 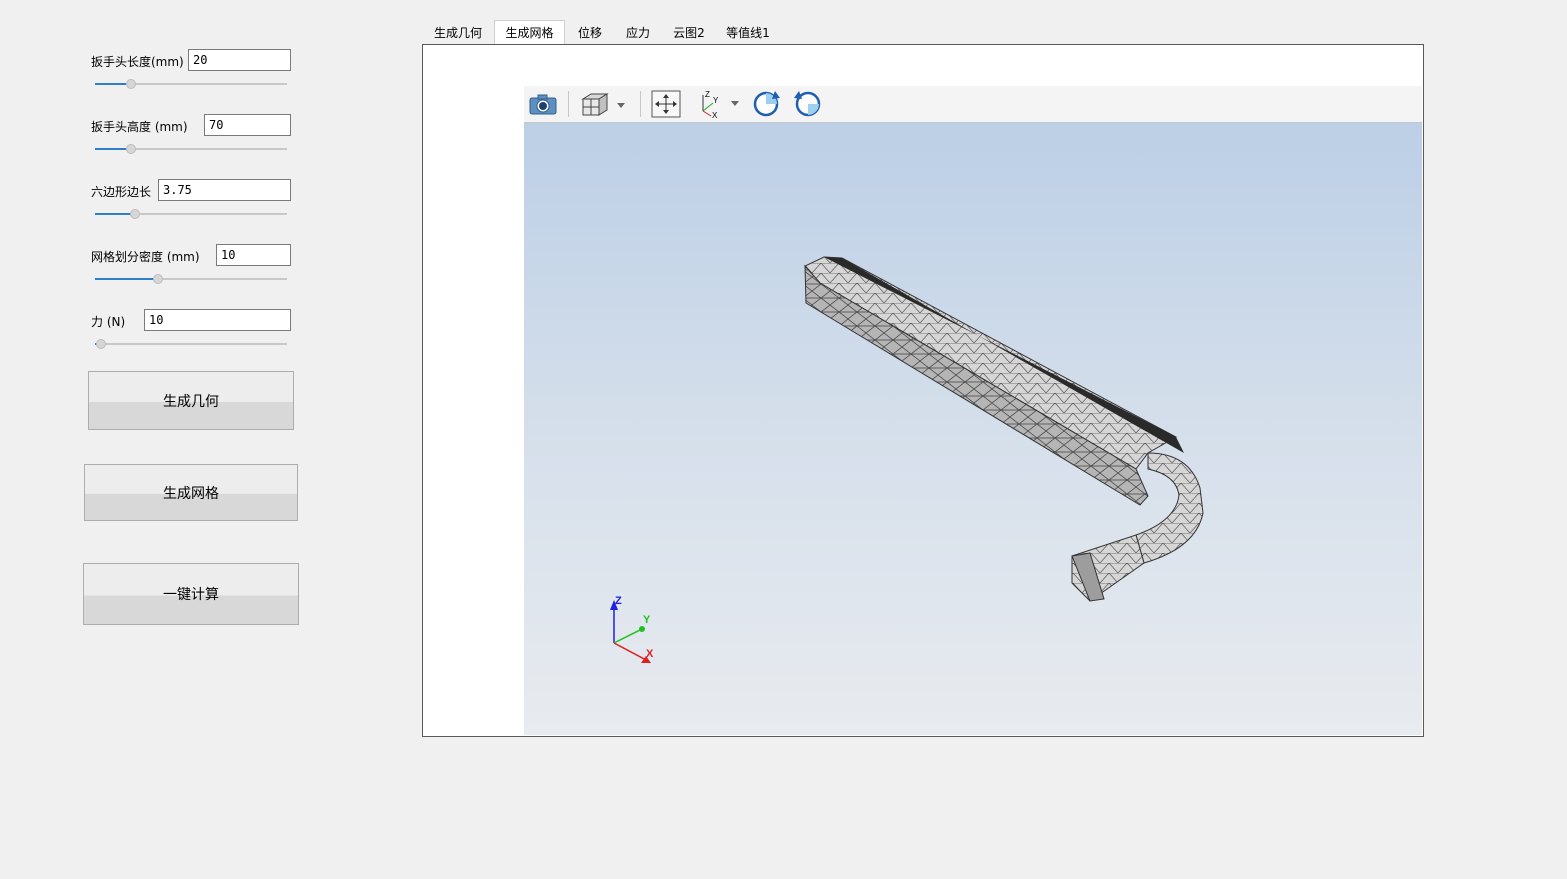 I want to click on head-length-input: 20, so click(x=239, y=60).